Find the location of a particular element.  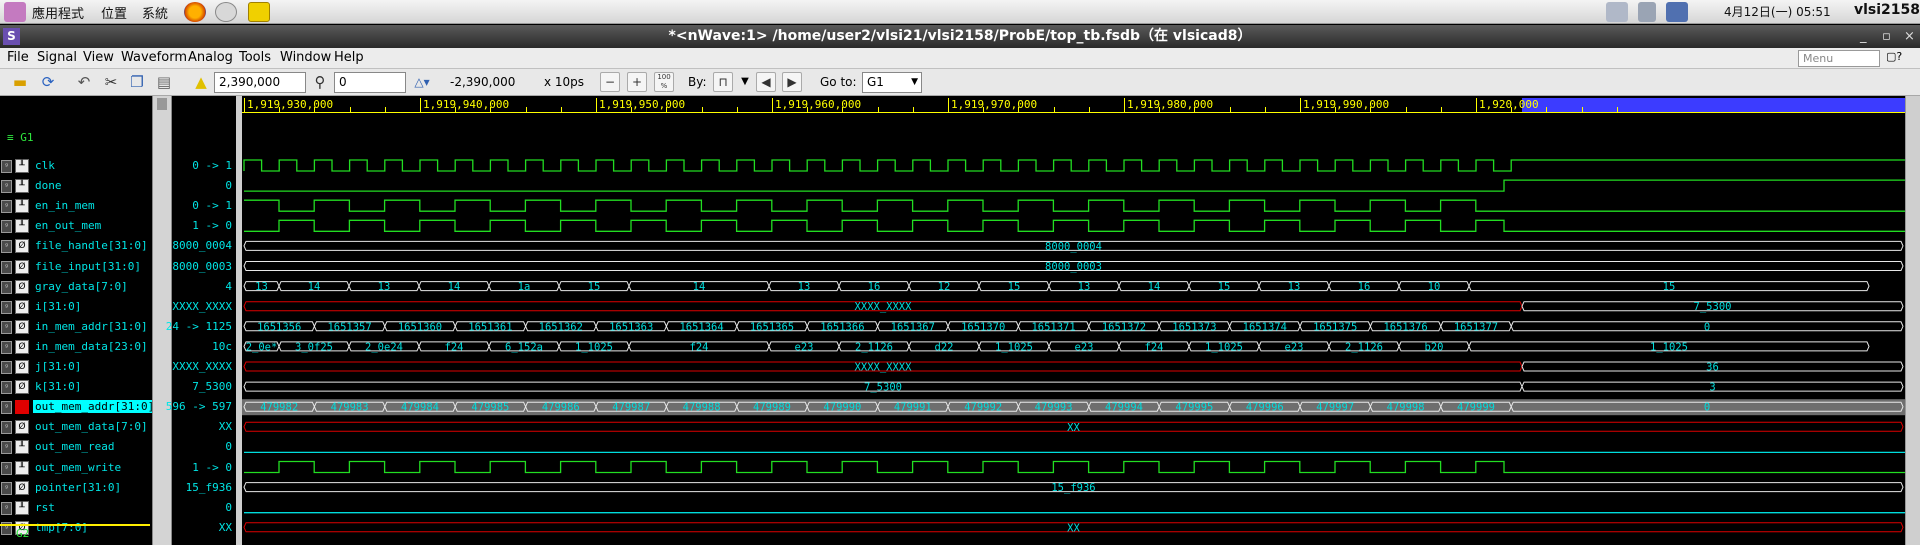

signal-name: out_mem_read is located at coordinates (74, 446).